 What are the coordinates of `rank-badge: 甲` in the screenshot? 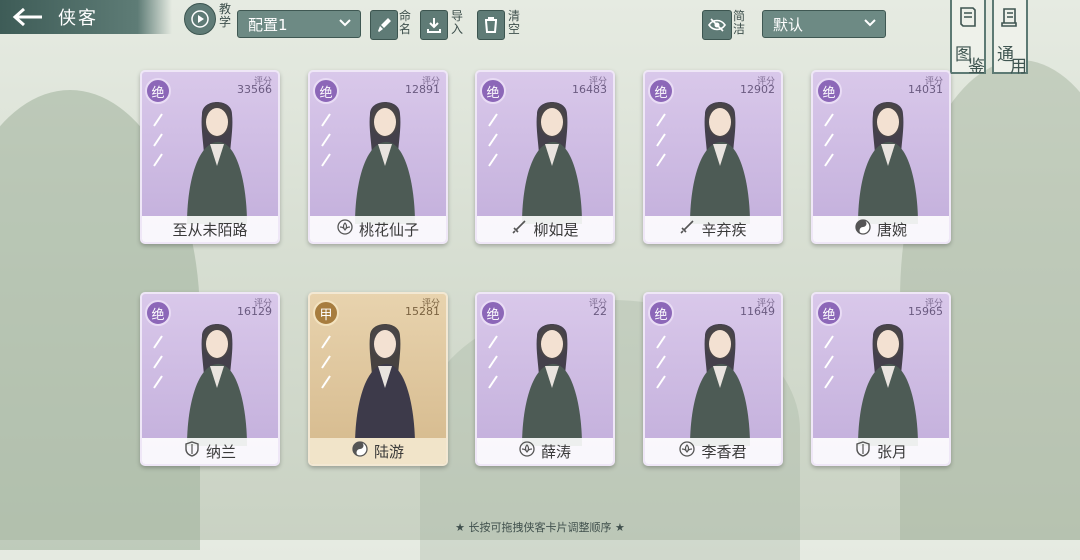 It's located at (326, 313).